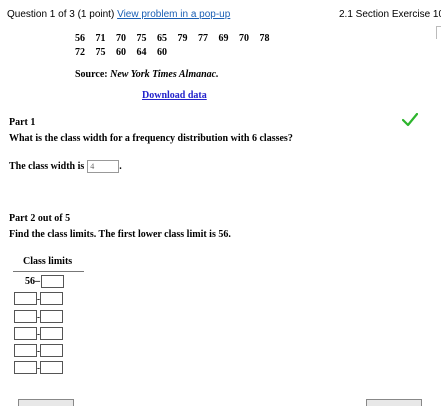  Describe the element at coordinates (390, 14) in the screenshot. I see `section-title: 2.1 Section Exercise 10` at that location.